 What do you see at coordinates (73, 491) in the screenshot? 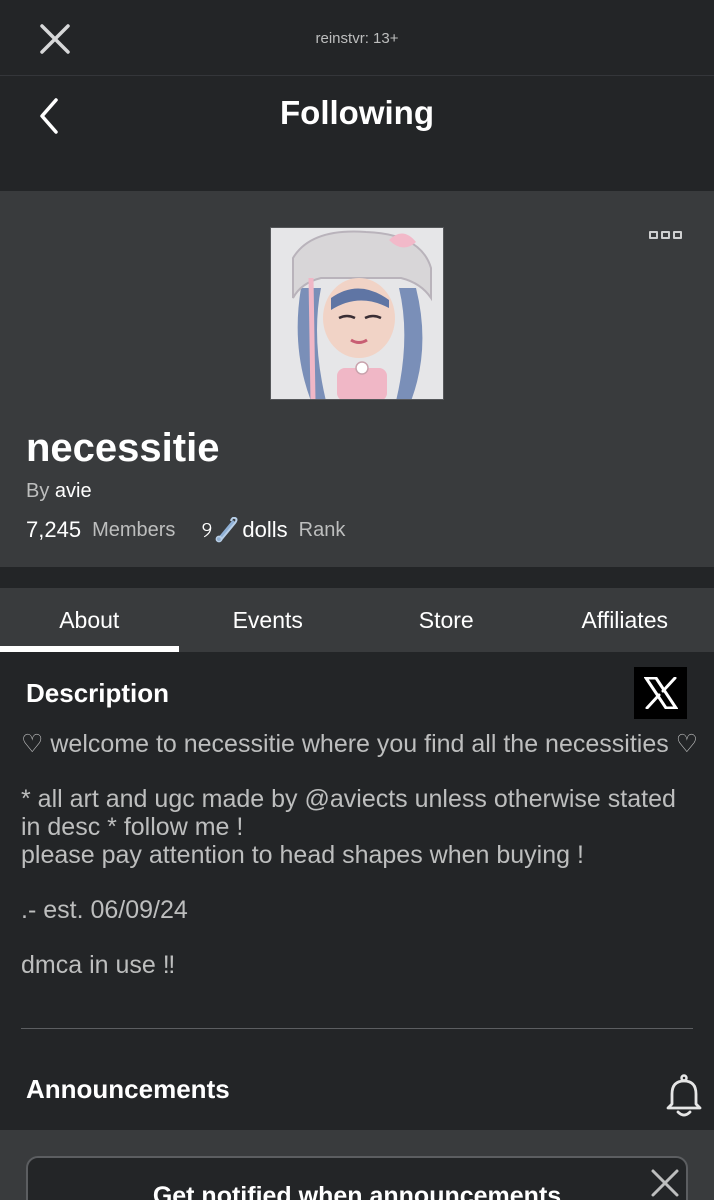
I see `owner-link: avie` at bounding box center [73, 491].